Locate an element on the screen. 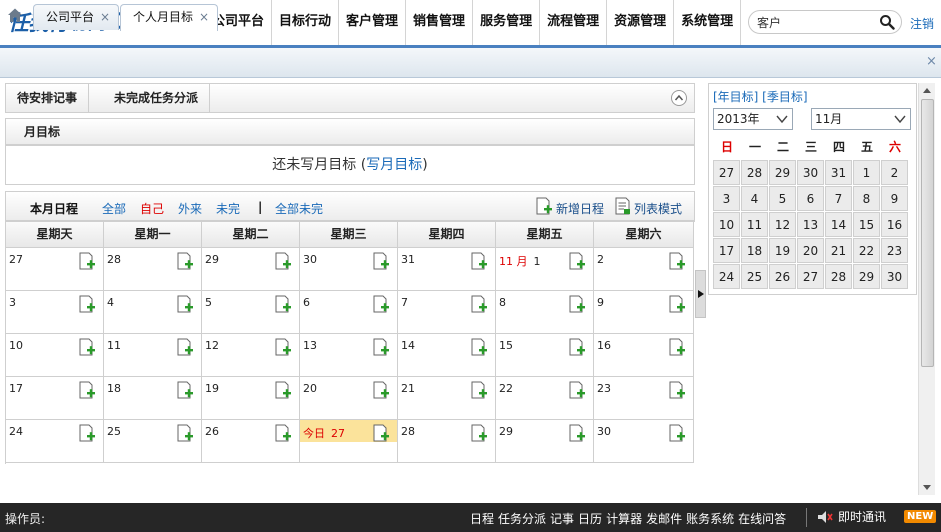  close-icon: × is located at coordinates (204, 17).